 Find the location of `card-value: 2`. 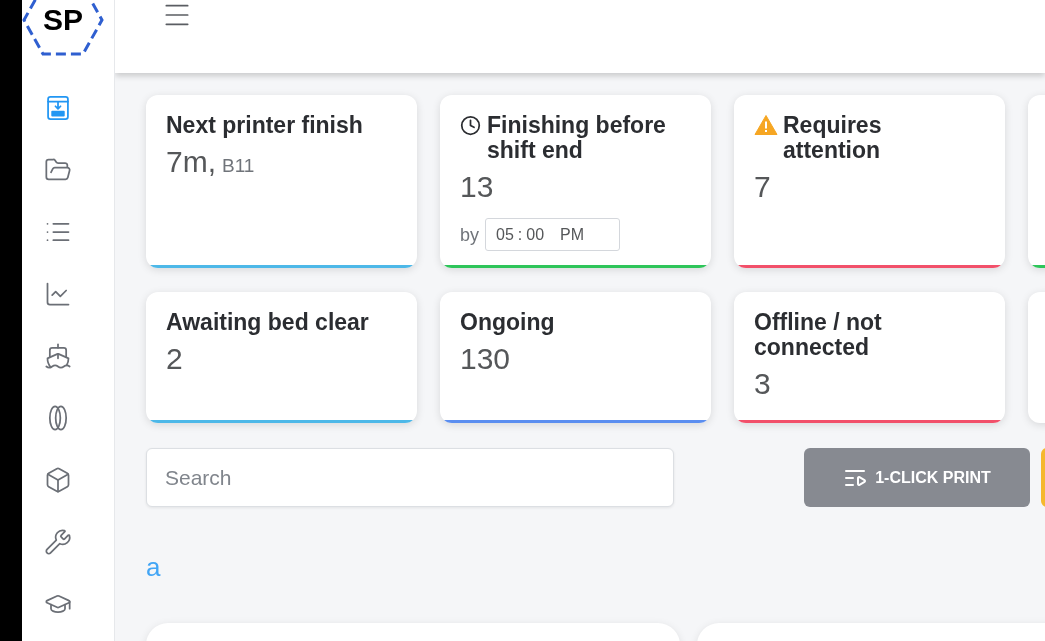

card-value: 2 is located at coordinates (174, 359).